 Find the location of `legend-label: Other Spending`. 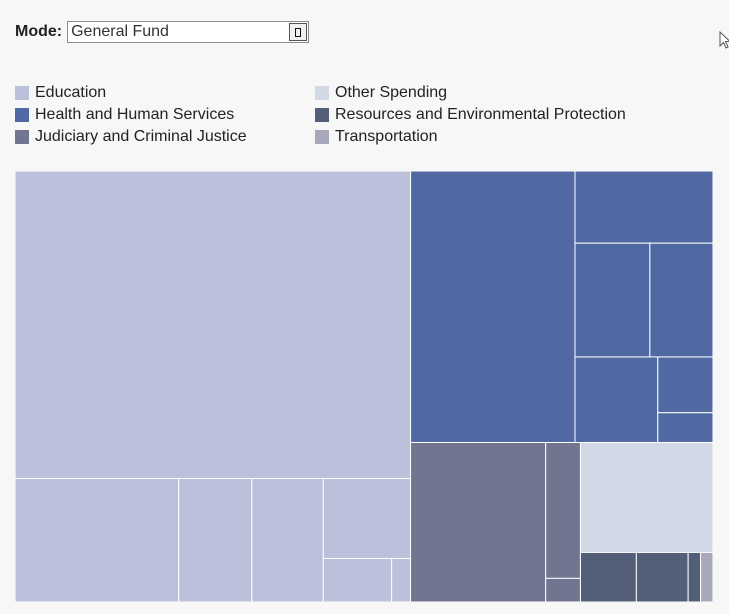

legend-label: Other Spending is located at coordinates (391, 92).